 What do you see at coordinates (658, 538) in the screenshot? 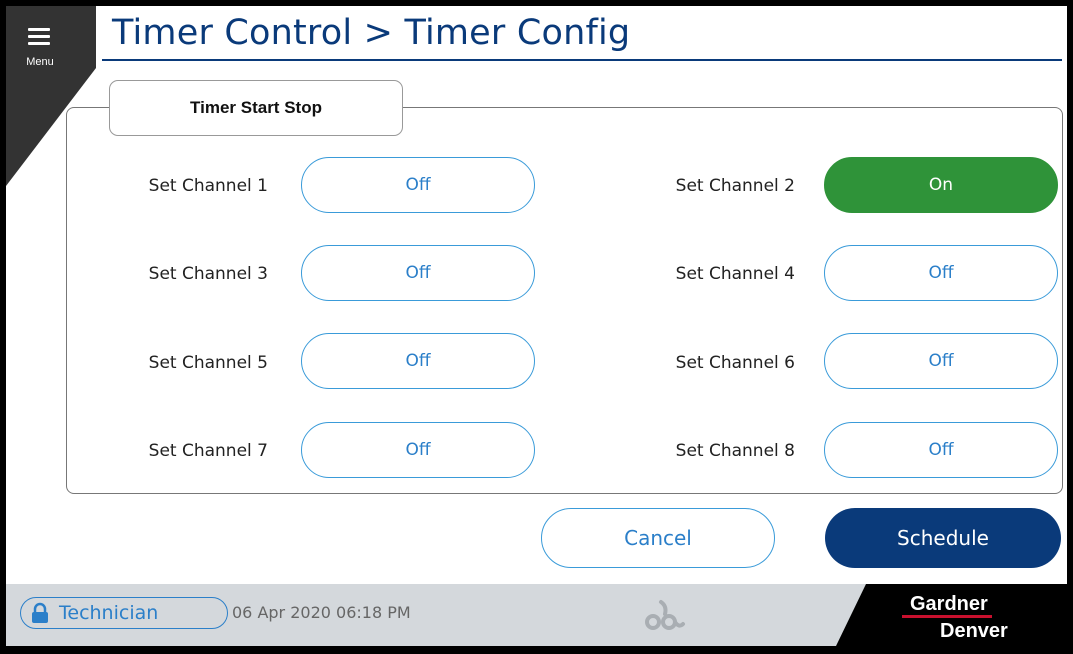
I see `cancel-button: Cancel` at bounding box center [658, 538].